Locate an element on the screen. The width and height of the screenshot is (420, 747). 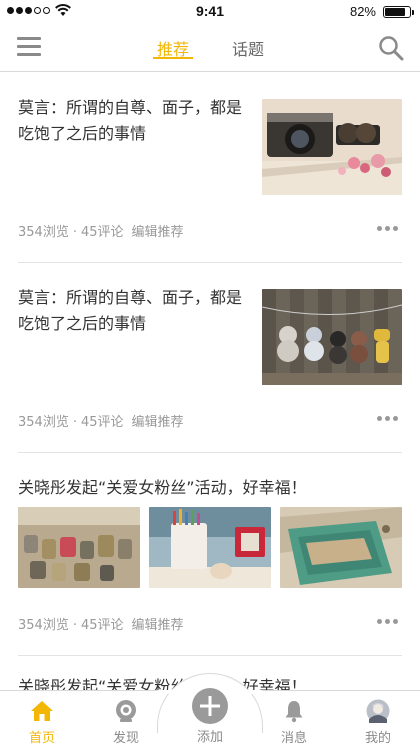
tab-messages: 消息 is located at coordinates (294, 719).